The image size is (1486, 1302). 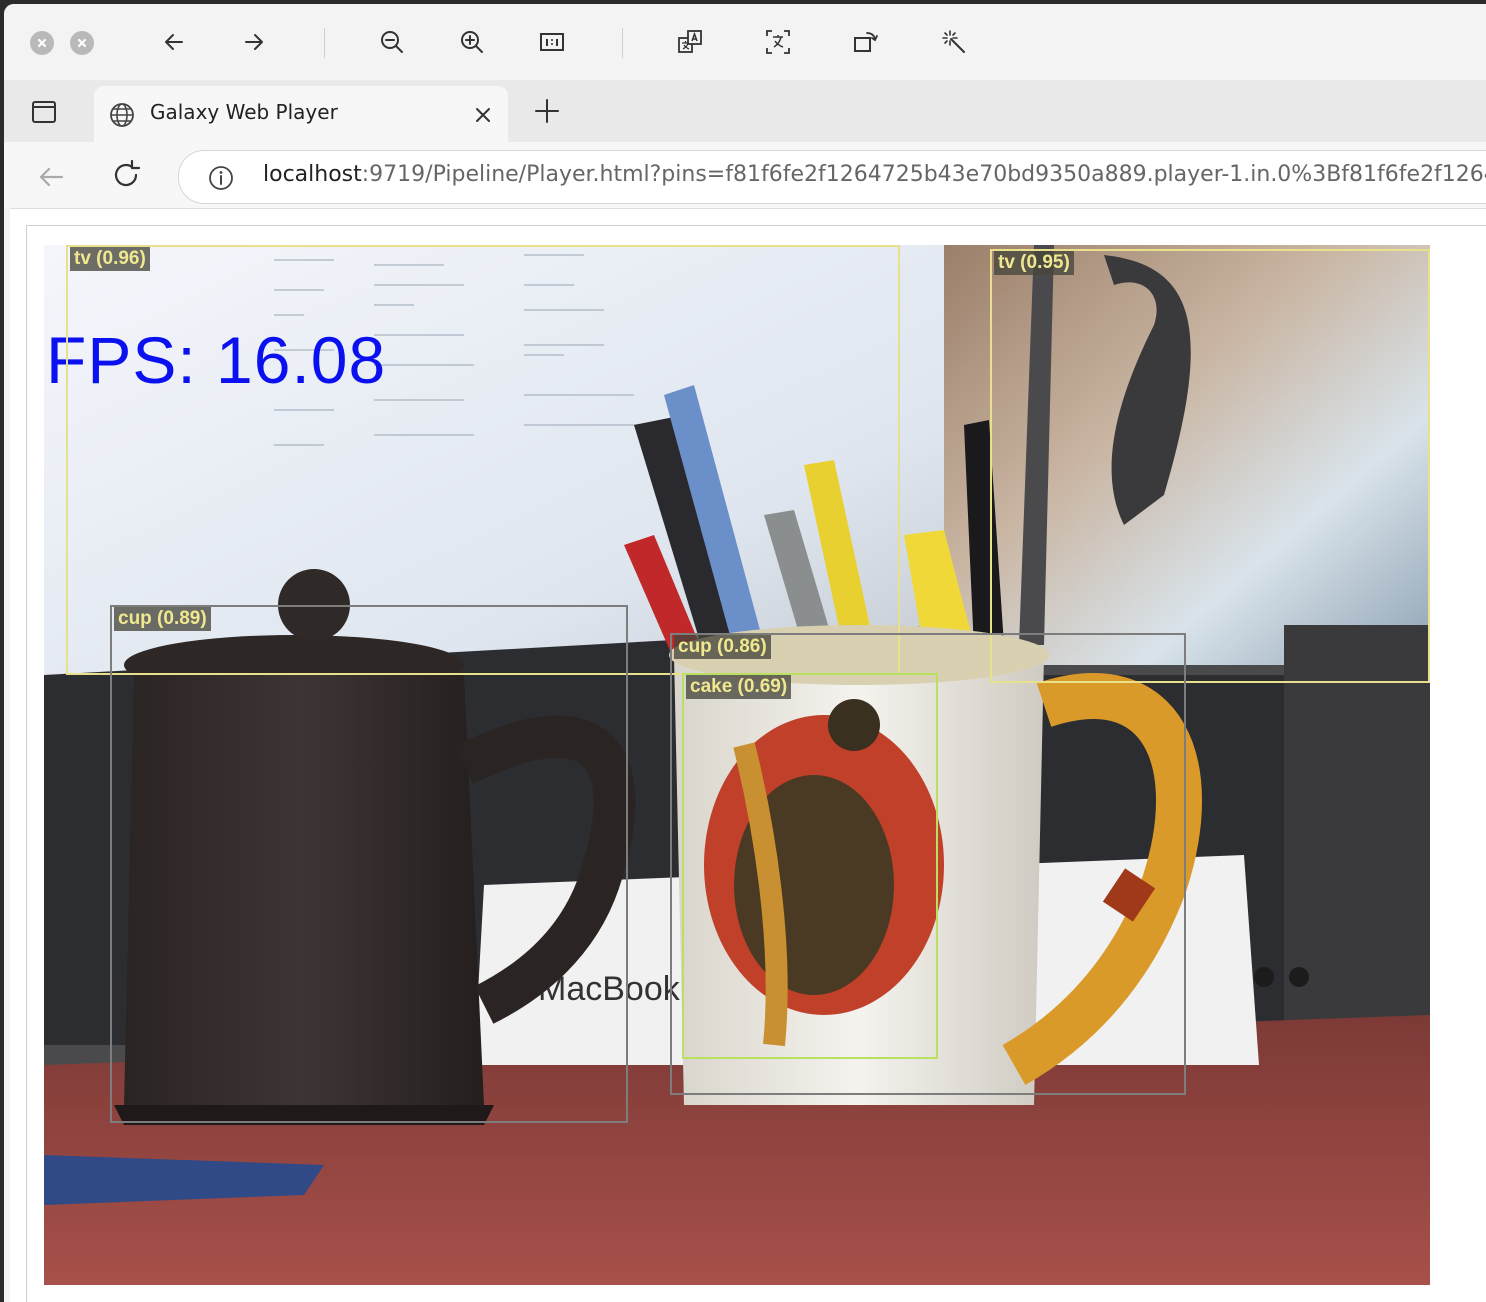 I want to click on detection-label: cup (0.86), so click(x=722, y=647).